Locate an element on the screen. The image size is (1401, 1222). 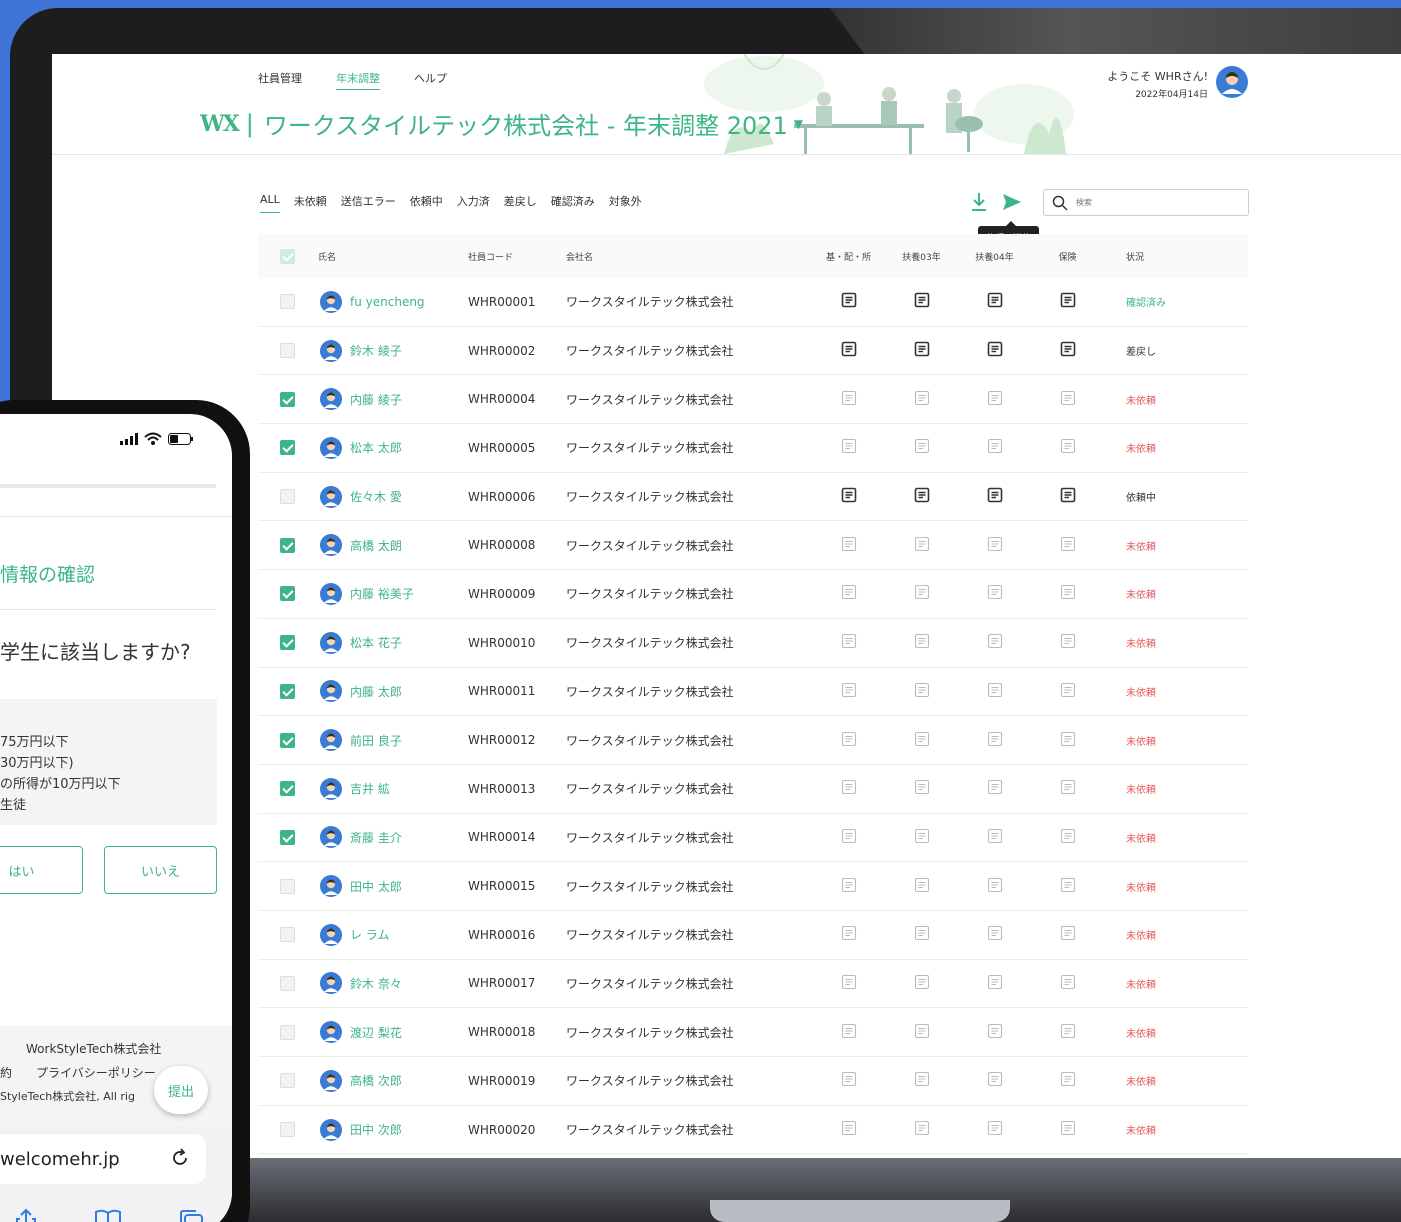
table-row: 前田 良子 WHR00012 ワークスタイルテック株式会社 未依頼 is located at coordinates (753, 740).